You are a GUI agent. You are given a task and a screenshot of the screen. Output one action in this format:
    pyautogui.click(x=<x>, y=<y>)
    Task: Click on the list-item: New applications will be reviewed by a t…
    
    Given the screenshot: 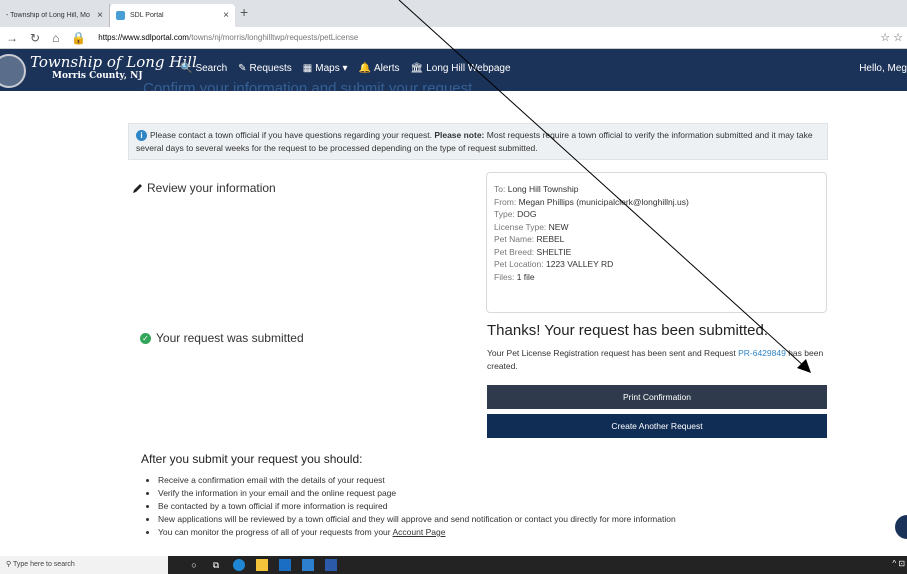 What is the action you would take?
    pyautogui.click(x=417, y=519)
    